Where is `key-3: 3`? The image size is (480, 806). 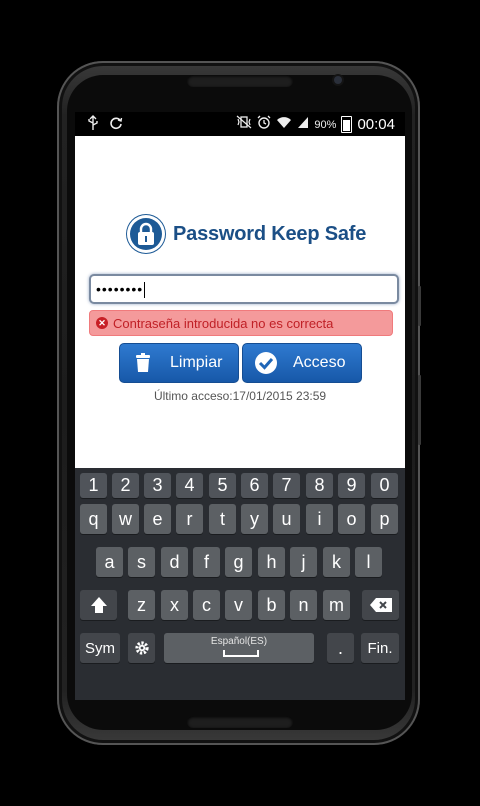 key-3: 3 is located at coordinates (157, 485).